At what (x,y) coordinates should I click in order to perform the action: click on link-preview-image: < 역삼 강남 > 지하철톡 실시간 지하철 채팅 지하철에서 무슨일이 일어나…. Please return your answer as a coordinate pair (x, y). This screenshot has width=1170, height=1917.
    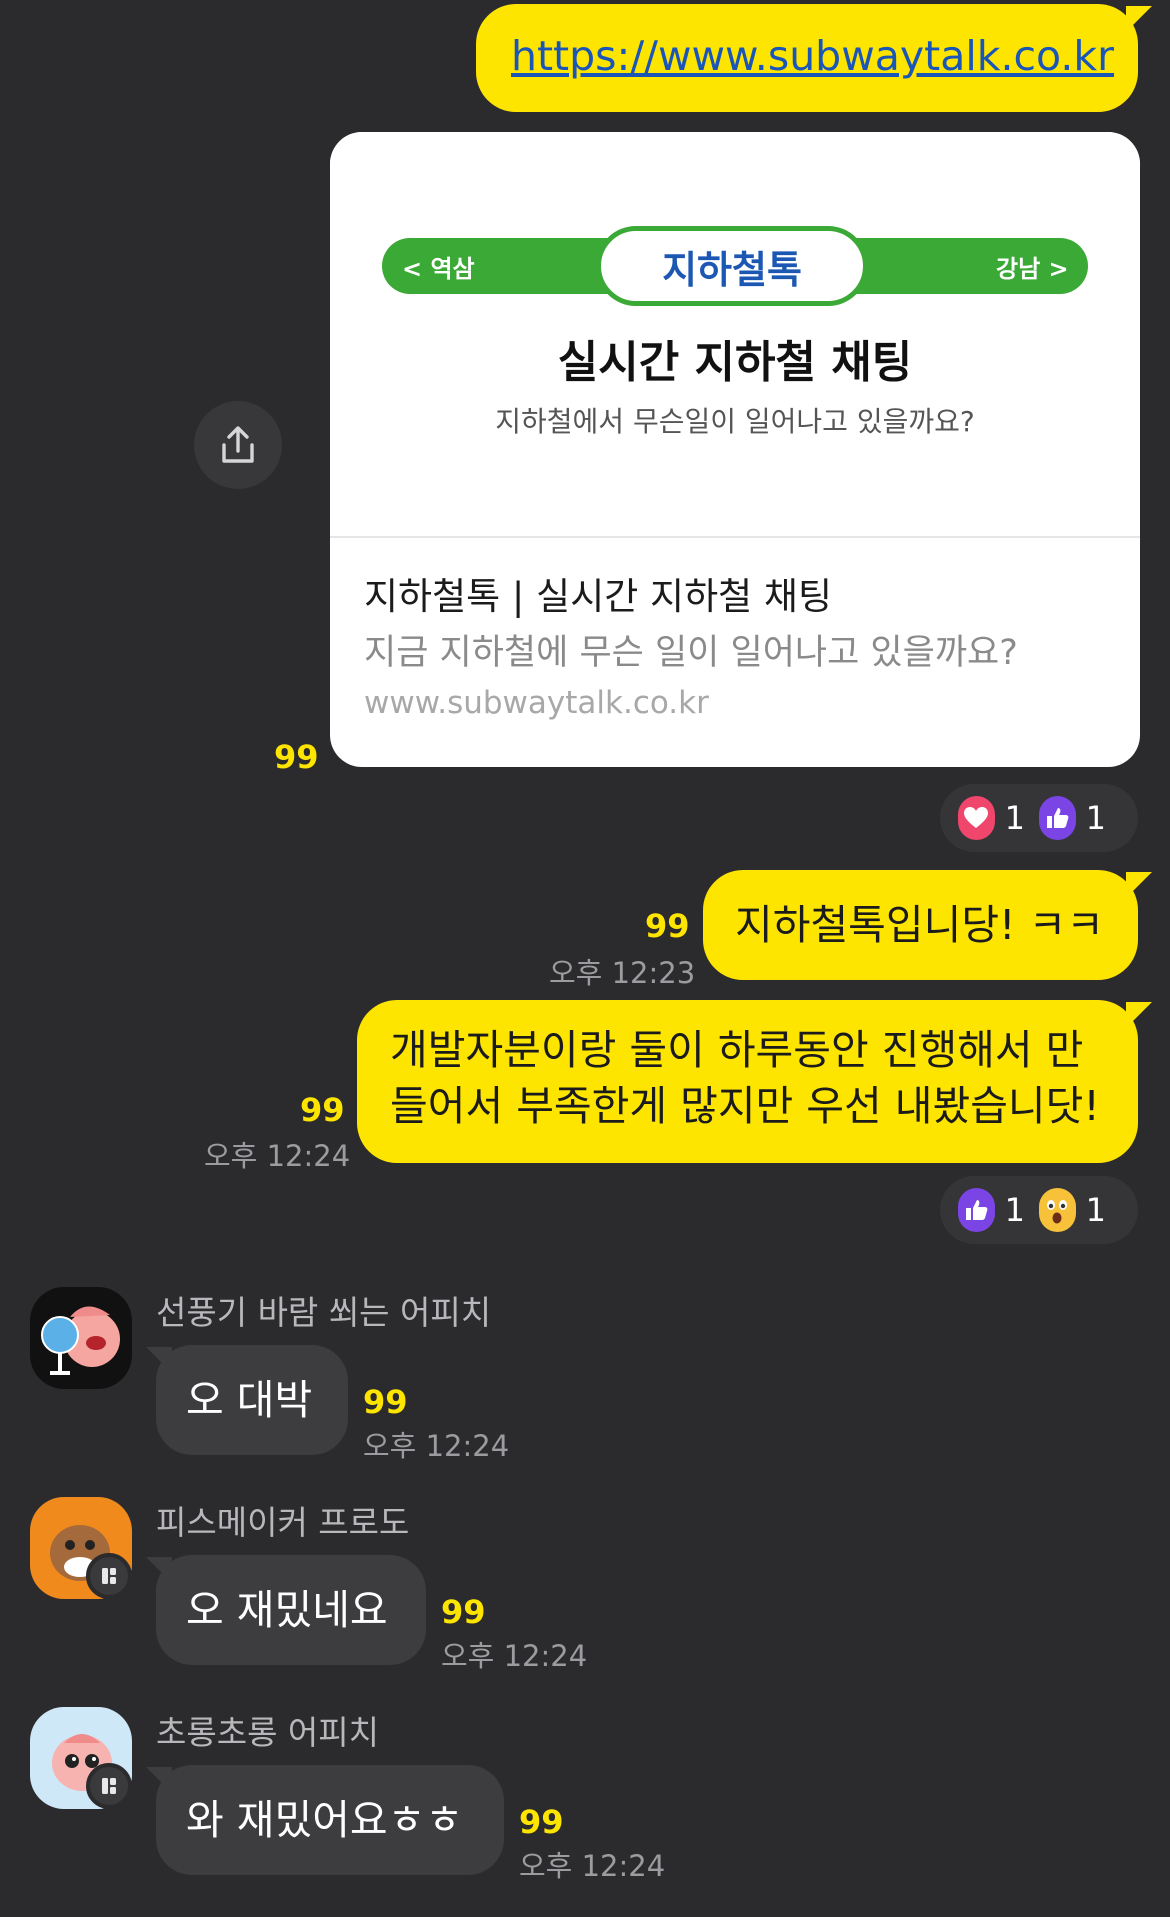
    Looking at the image, I should click on (735, 334).